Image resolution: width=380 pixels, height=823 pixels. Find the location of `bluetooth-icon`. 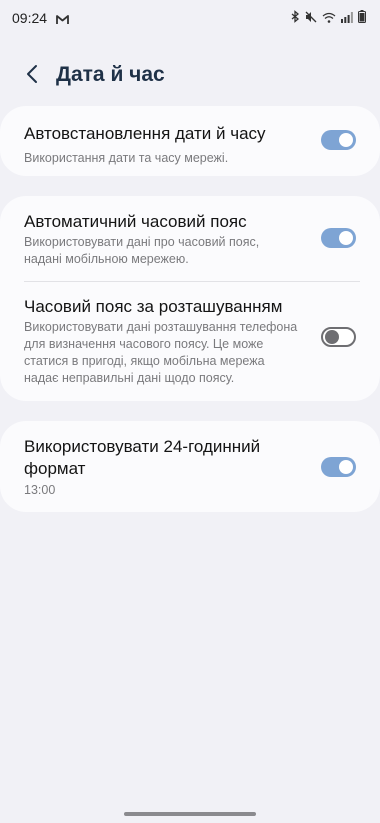

bluetooth-icon is located at coordinates (295, 19).